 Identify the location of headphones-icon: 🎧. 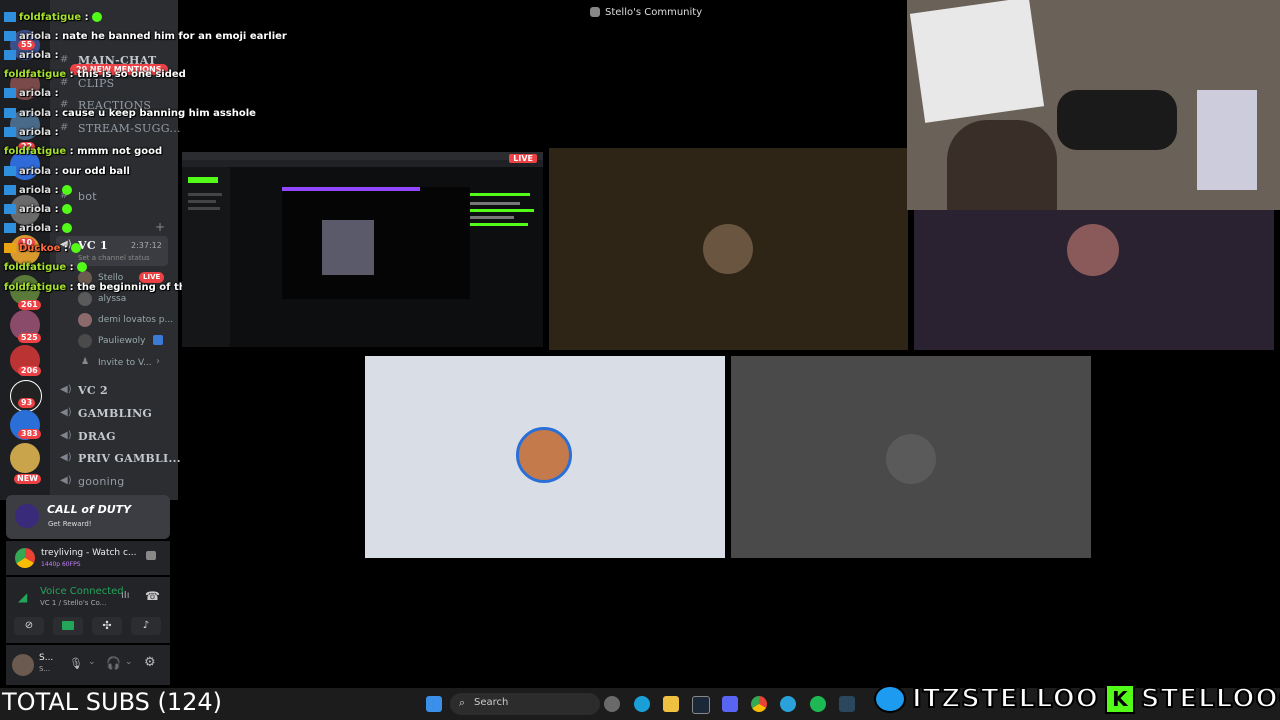
(113, 663).